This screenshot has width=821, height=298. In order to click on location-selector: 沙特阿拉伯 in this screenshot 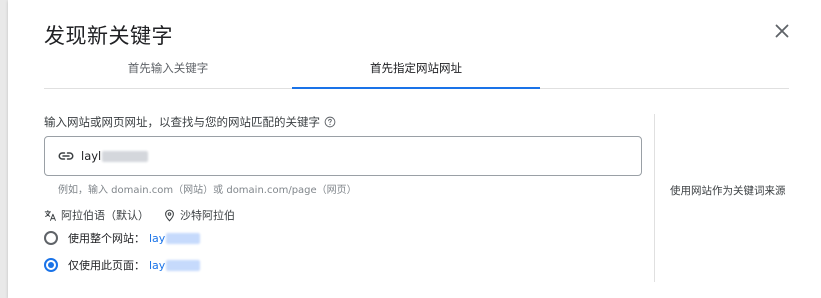, I will do `click(199, 215)`.